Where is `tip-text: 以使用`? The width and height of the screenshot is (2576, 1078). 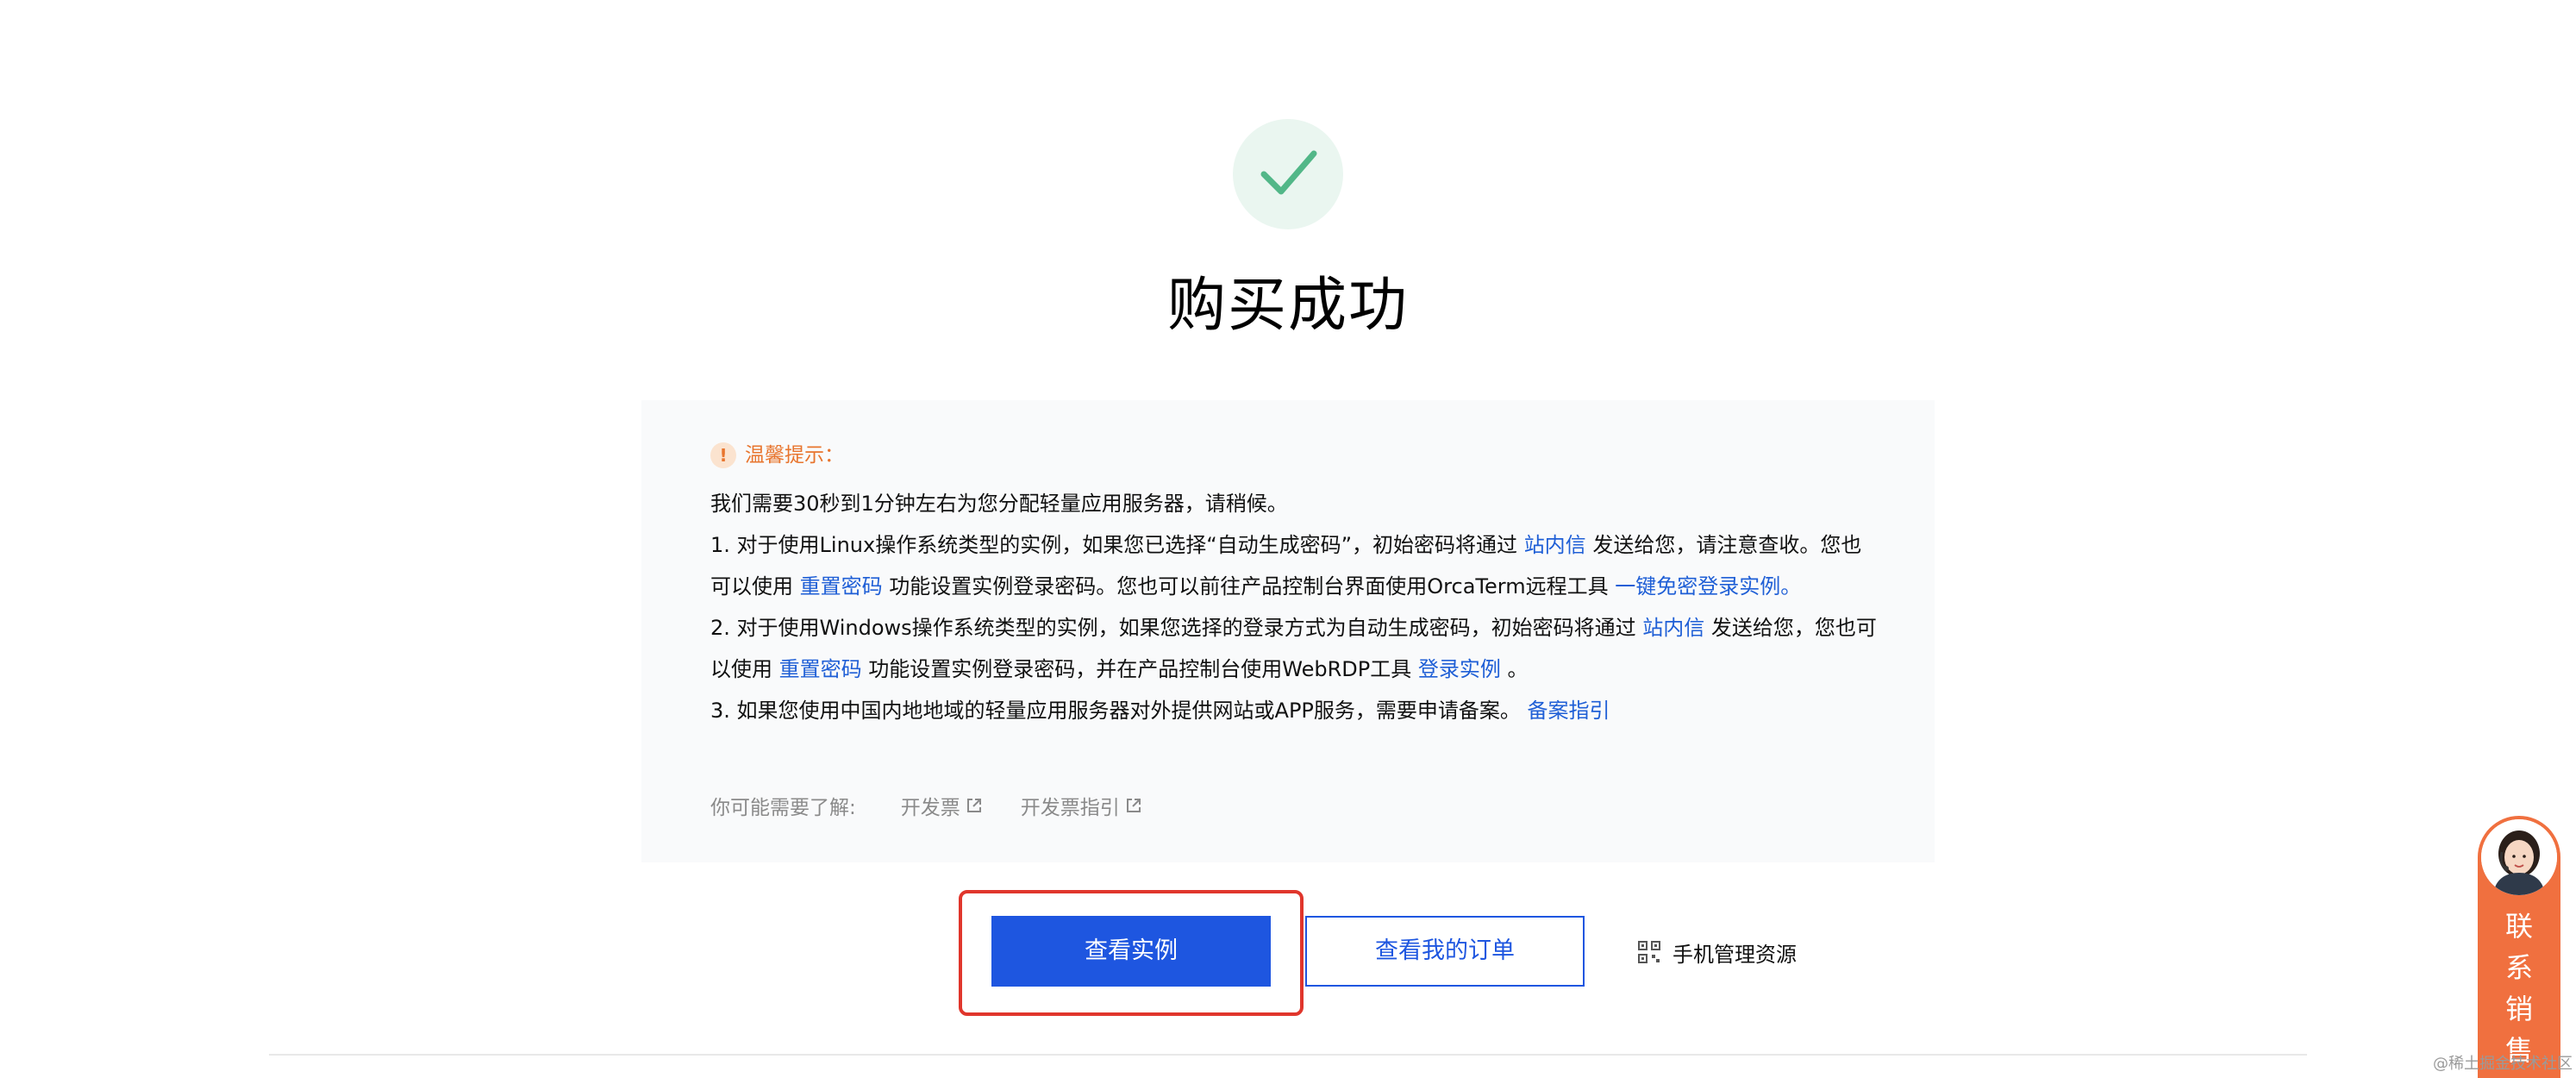
tip-text: 以使用 is located at coordinates (744, 669).